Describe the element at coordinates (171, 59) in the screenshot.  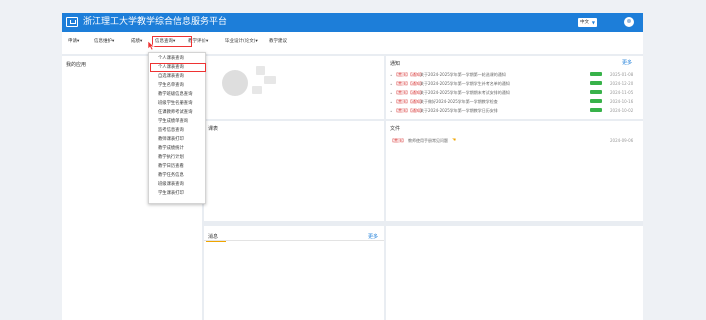
I see `dropdown-item: 个人课表查询` at that location.